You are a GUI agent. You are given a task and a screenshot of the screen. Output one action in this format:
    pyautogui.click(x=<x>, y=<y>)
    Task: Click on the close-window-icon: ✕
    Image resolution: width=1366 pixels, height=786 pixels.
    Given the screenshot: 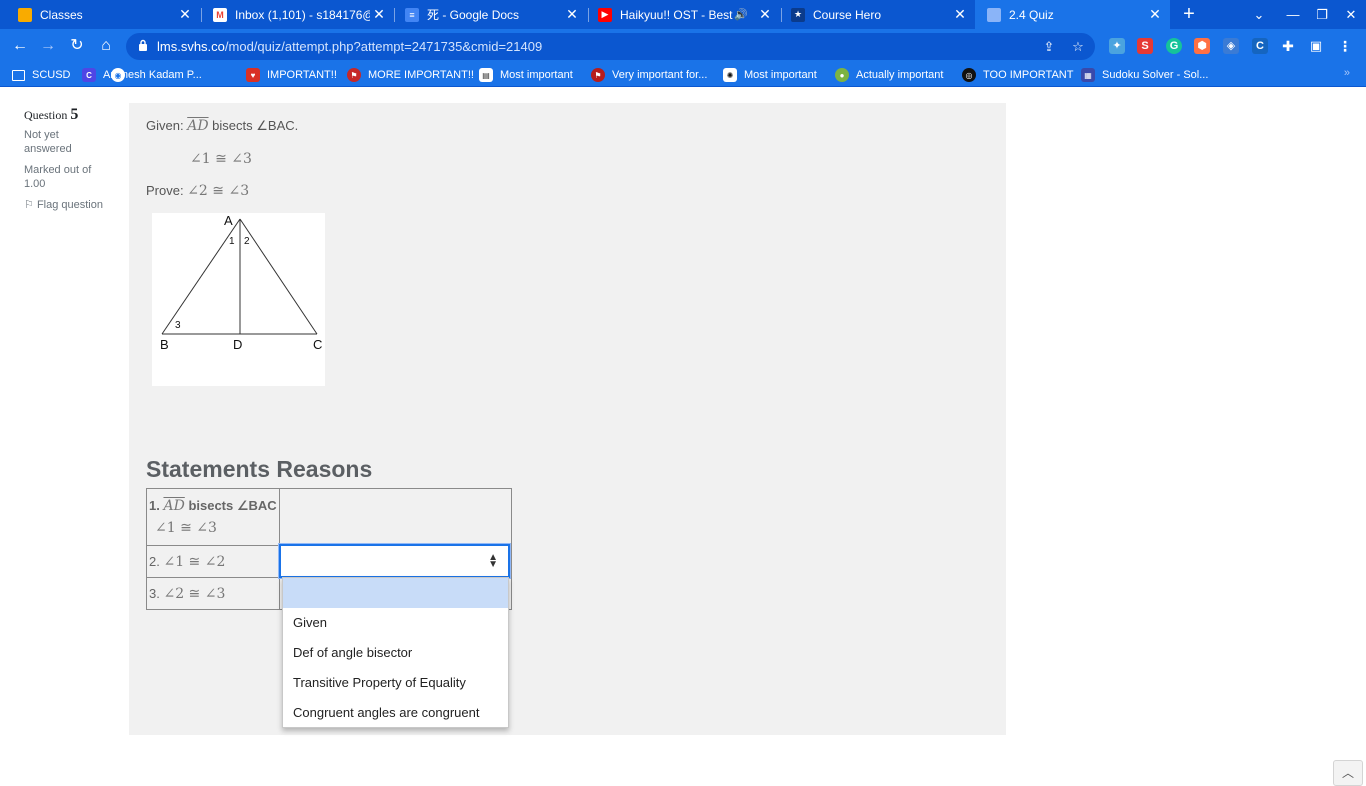 What is the action you would take?
    pyautogui.click(x=1350, y=14)
    